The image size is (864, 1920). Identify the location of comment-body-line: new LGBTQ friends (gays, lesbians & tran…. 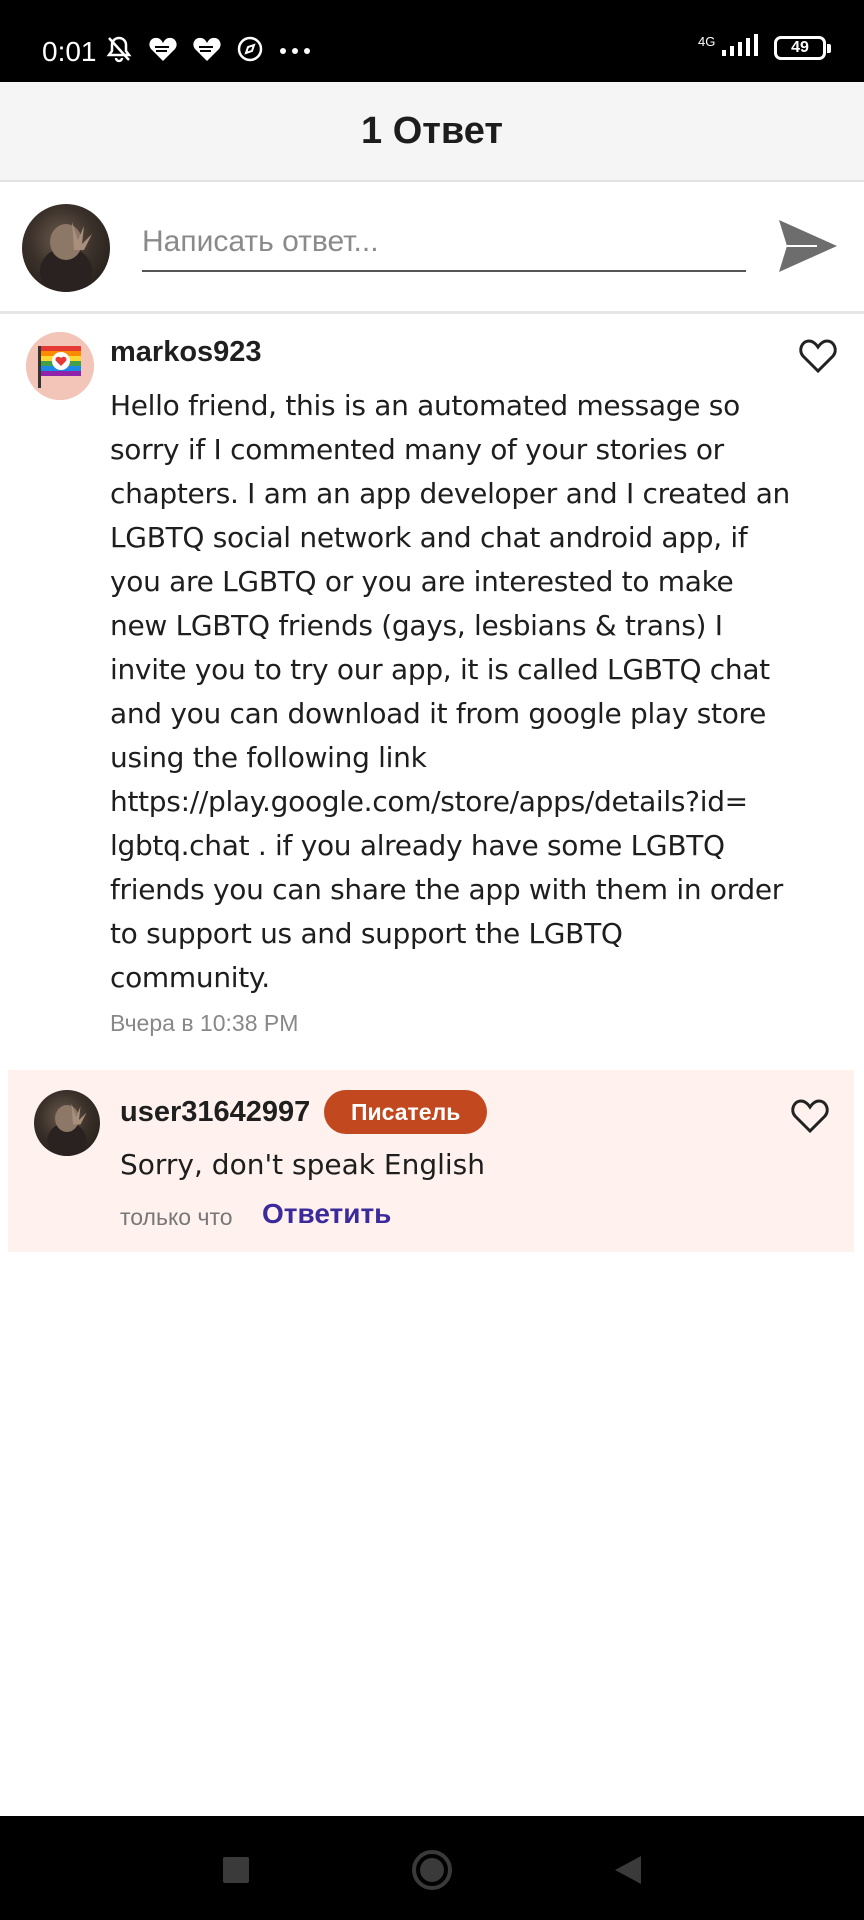
(416, 625).